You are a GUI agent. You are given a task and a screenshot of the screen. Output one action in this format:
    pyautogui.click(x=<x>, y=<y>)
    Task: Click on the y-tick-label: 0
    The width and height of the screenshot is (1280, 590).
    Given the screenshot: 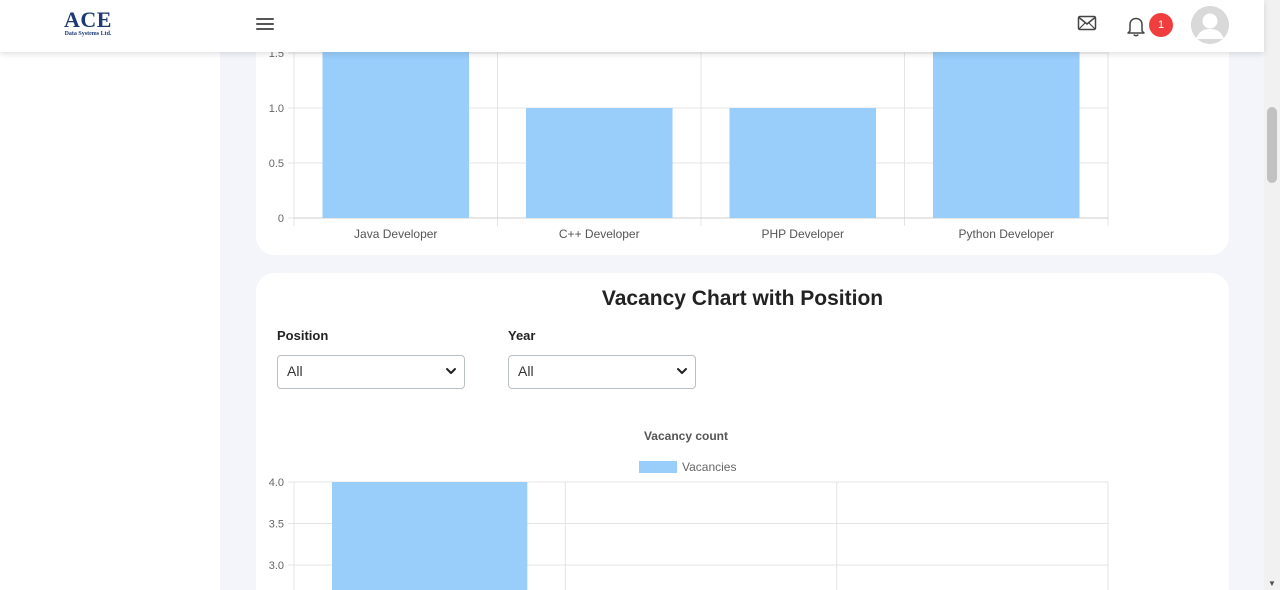 What is the action you would take?
    pyautogui.click(x=281, y=219)
    